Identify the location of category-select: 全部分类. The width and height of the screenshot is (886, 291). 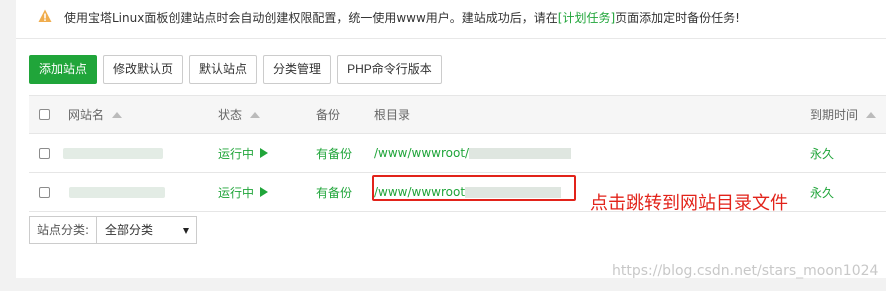
(147, 230).